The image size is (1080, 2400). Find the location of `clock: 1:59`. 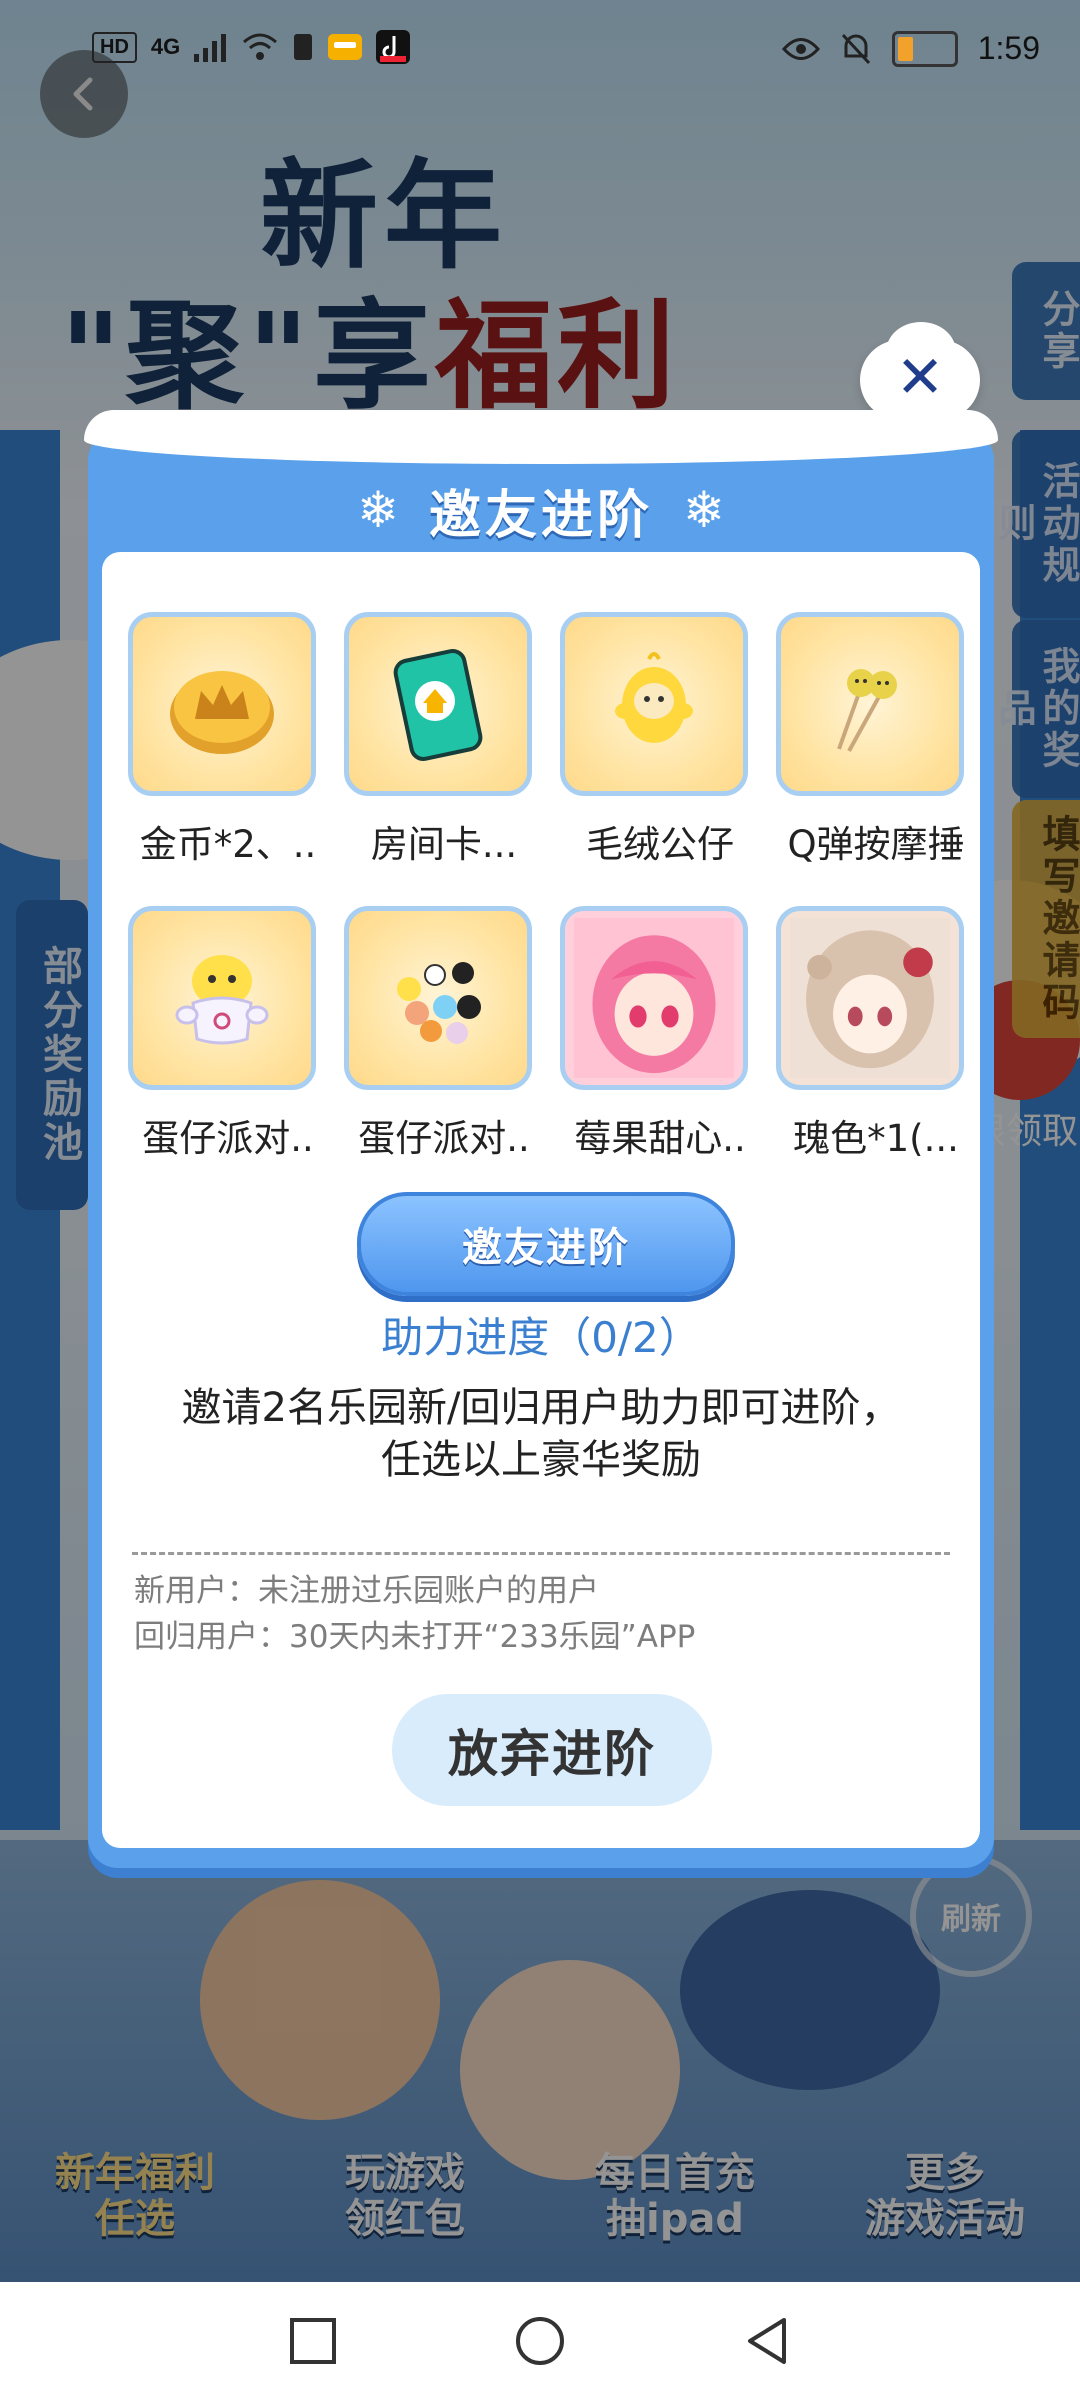

clock: 1:59 is located at coordinates (1008, 48).